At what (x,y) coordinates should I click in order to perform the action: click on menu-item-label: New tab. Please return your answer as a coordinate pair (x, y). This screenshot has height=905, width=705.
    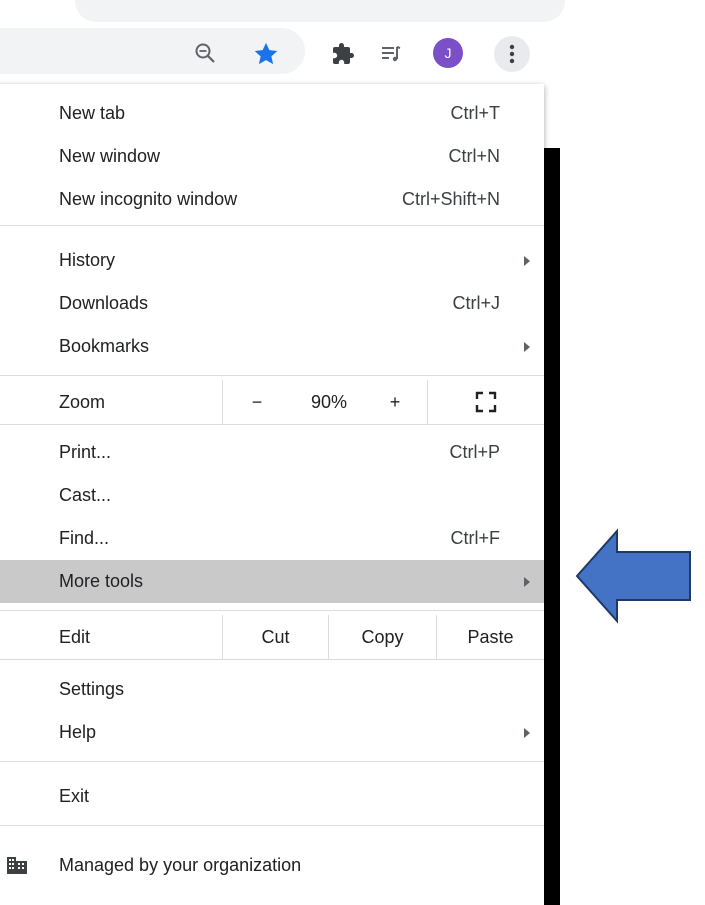
    Looking at the image, I should click on (92, 113).